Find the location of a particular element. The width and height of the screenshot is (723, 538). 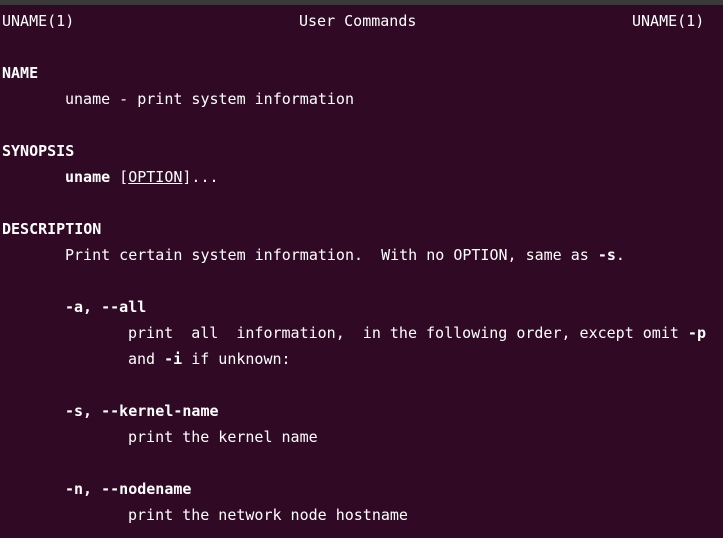

synopsis-command: uname is located at coordinates (88, 177).